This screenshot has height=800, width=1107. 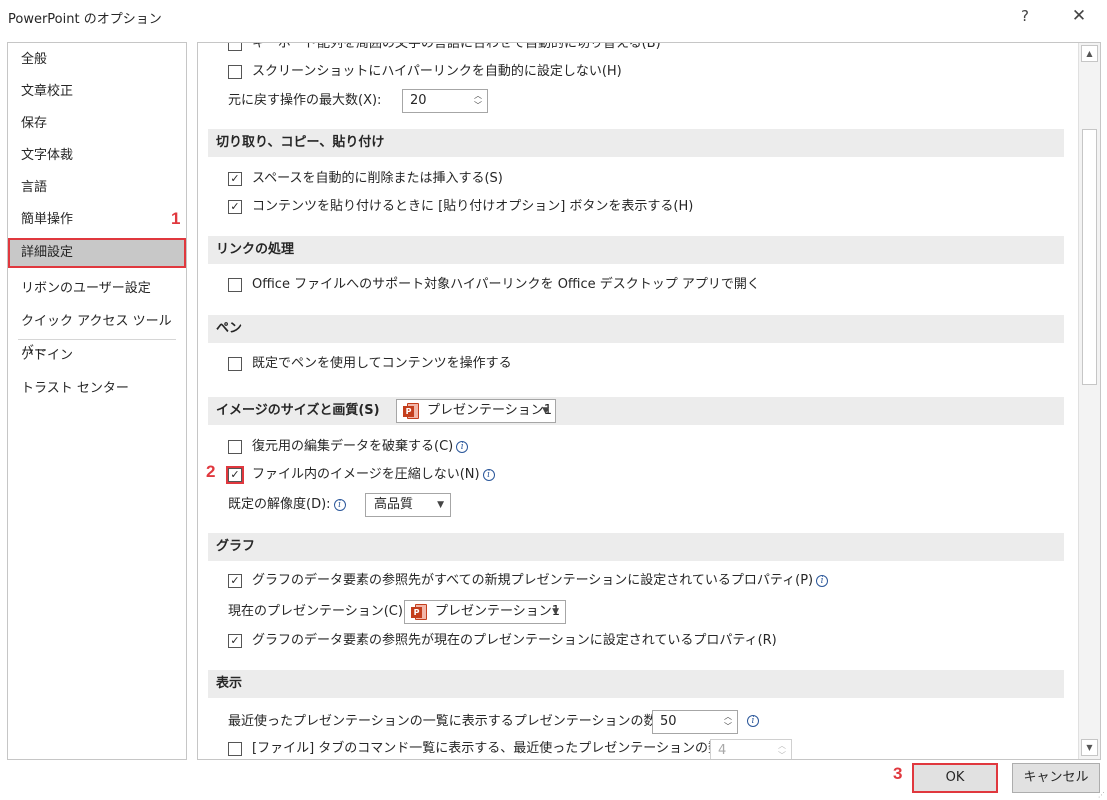 What do you see at coordinates (636, 411) in the screenshot?
I see `section-header-image-size: イメージのサイズと画質(S)` at bounding box center [636, 411].